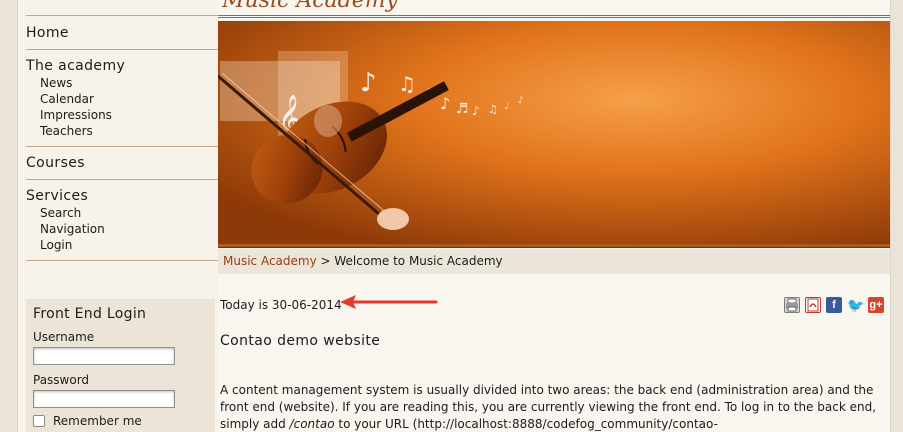  I want to click on pdf-icon, so click(813, 305).